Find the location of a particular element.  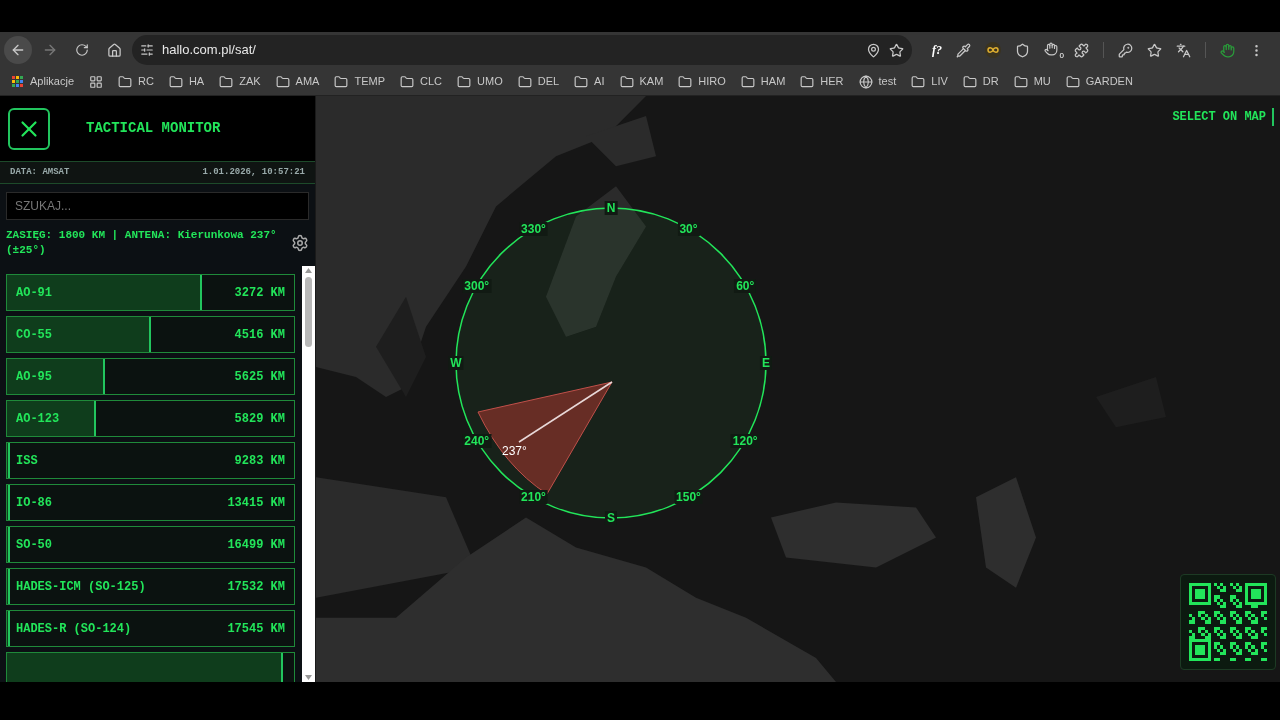

hand-icon is located at coordinates (1227, 50).